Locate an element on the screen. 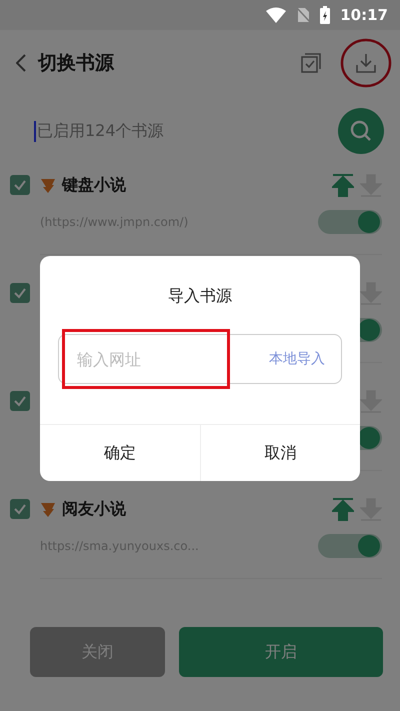 The width and height of the screenshot is (400, 711). select-all-icon is located at coordinates (311, 63).